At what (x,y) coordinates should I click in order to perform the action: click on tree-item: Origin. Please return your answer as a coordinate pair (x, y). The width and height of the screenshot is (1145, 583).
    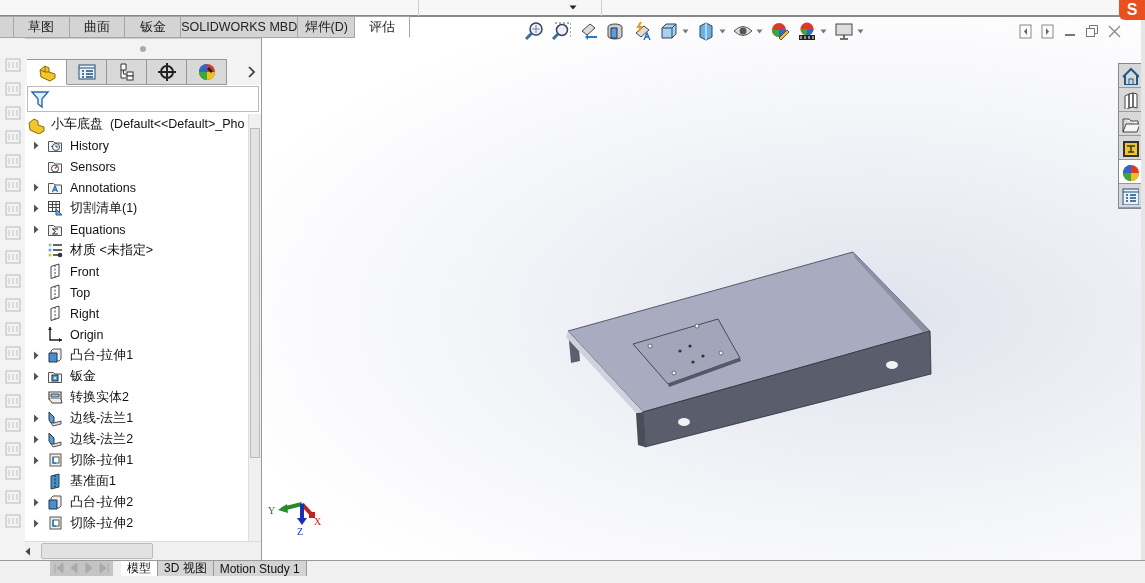
    Looking at the image, I should click on (87, 334).